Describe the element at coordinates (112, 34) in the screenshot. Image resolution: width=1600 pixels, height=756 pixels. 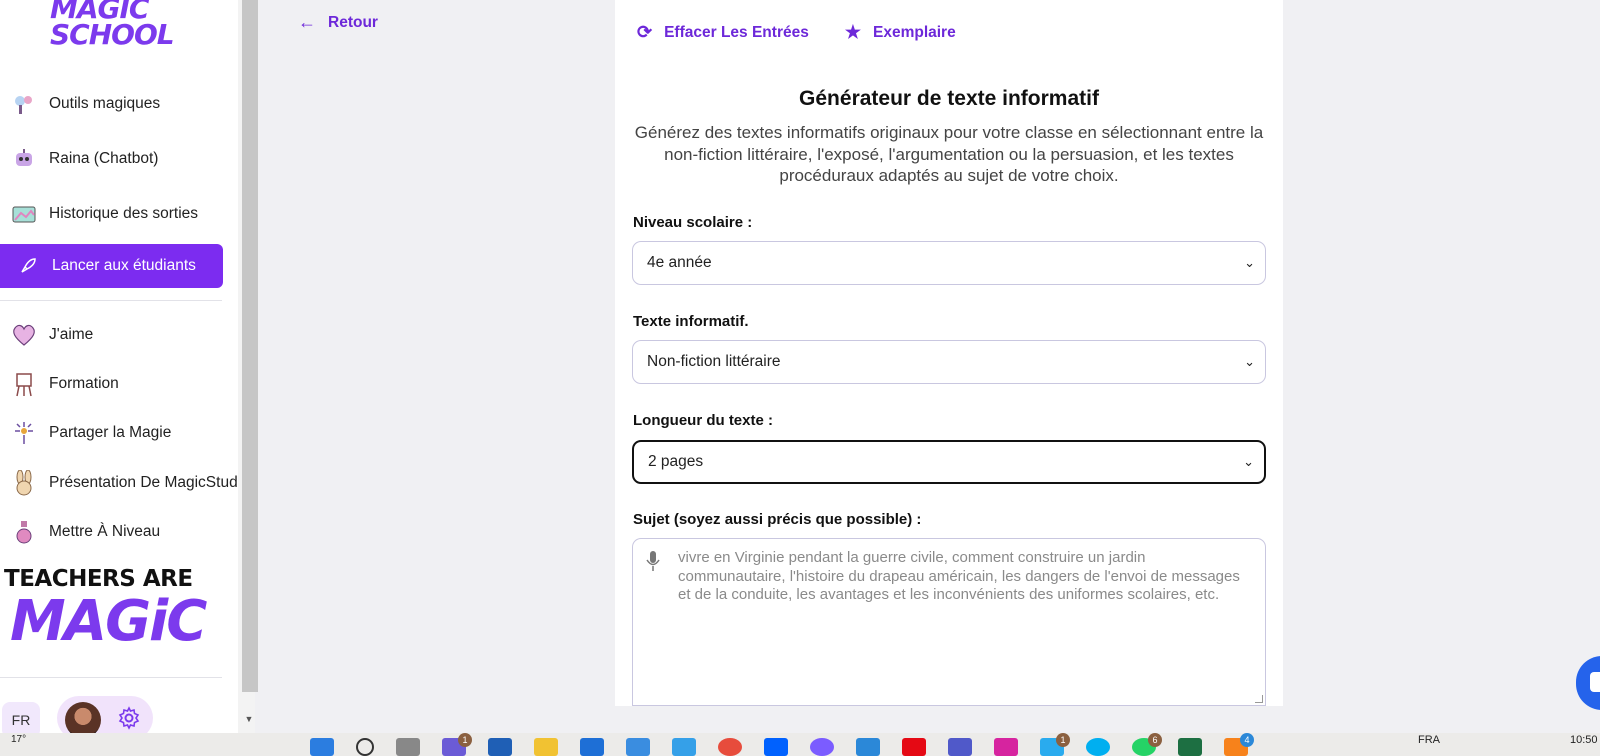
I see `logo-line2: SCHOOL` at that location.